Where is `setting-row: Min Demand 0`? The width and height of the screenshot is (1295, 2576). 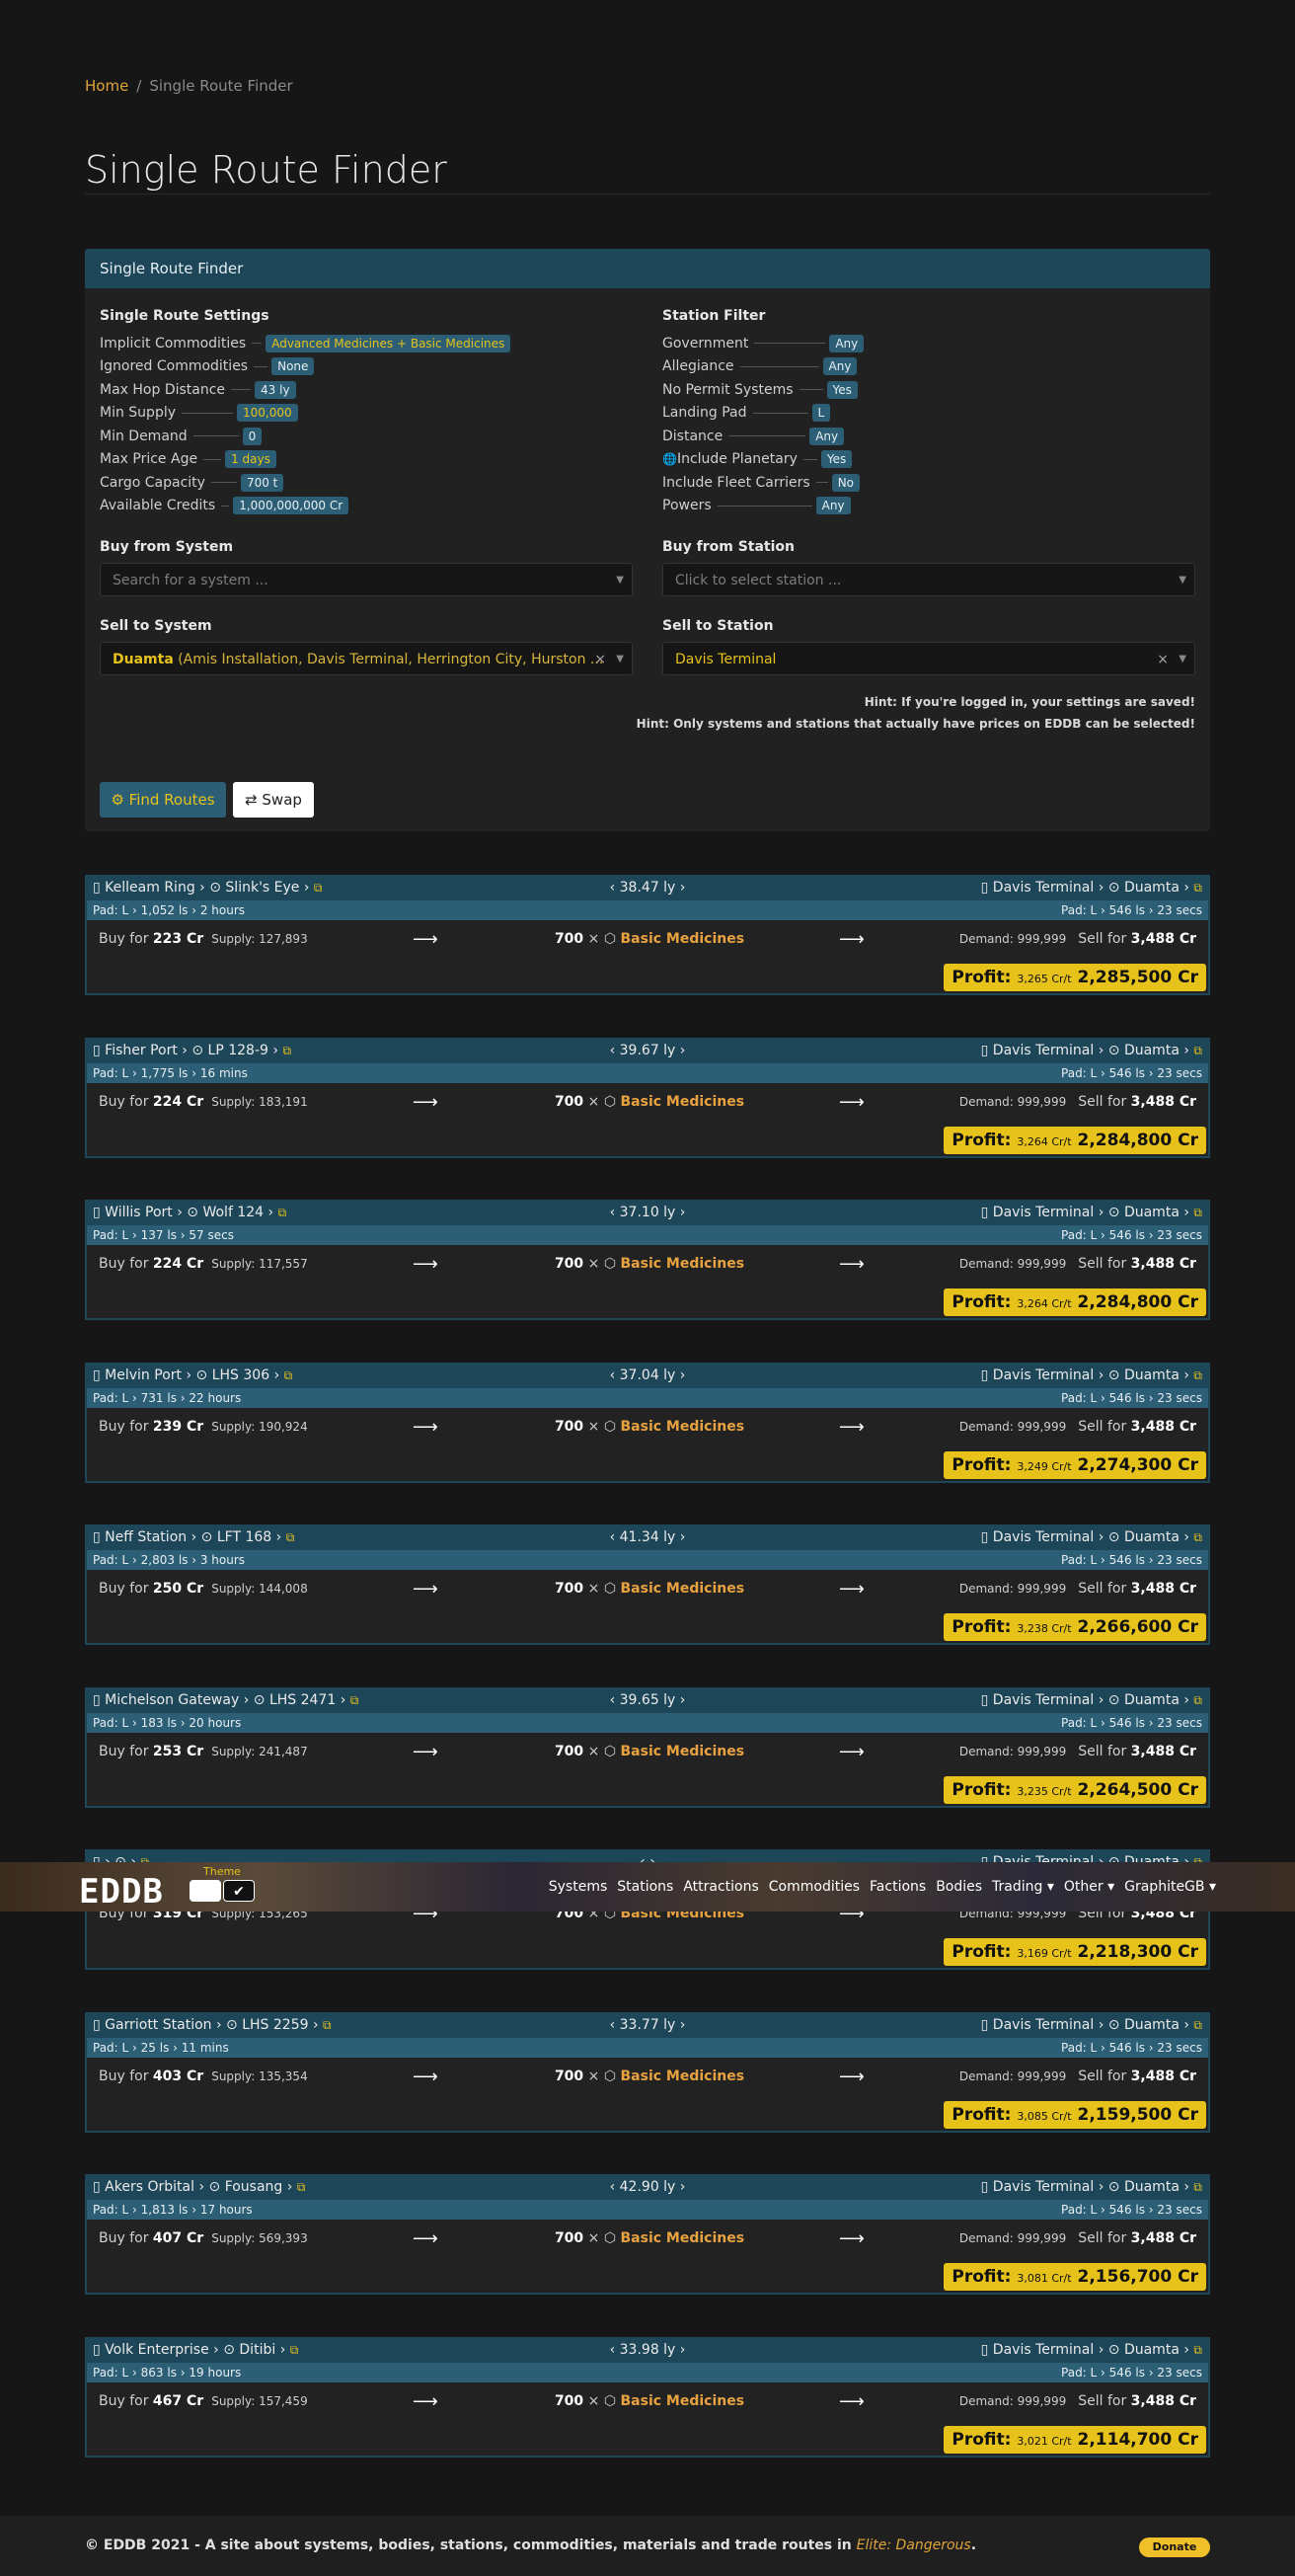 setting-row: Min Demand 0 is located at coordinates (366, 436).